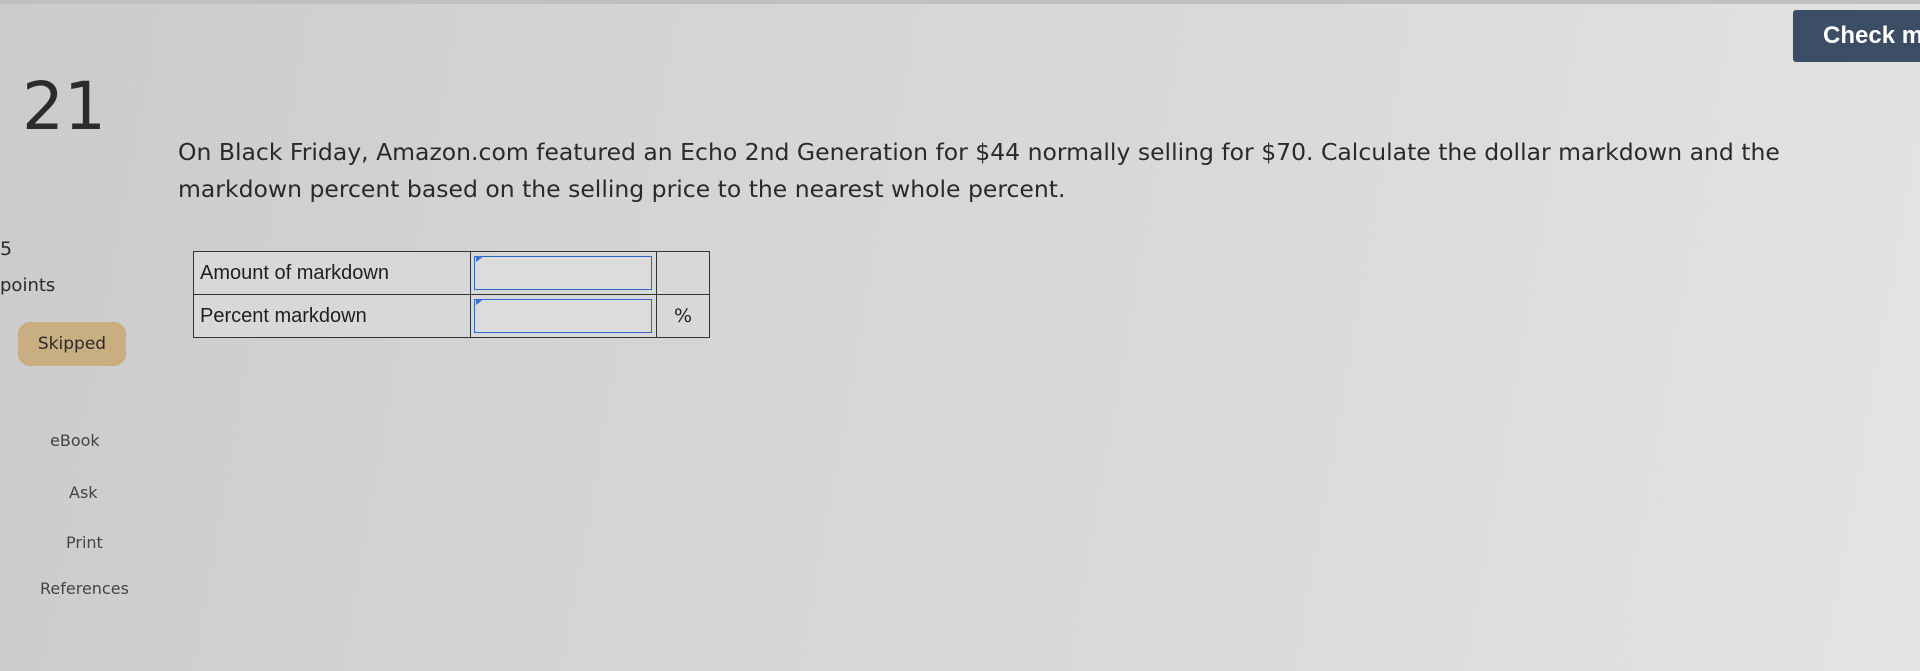 The height and width of the screenshot is (671, 1920). Describe the element at coordinates (64, 106) in the screenshot. I see `question-number: 21` at that location.